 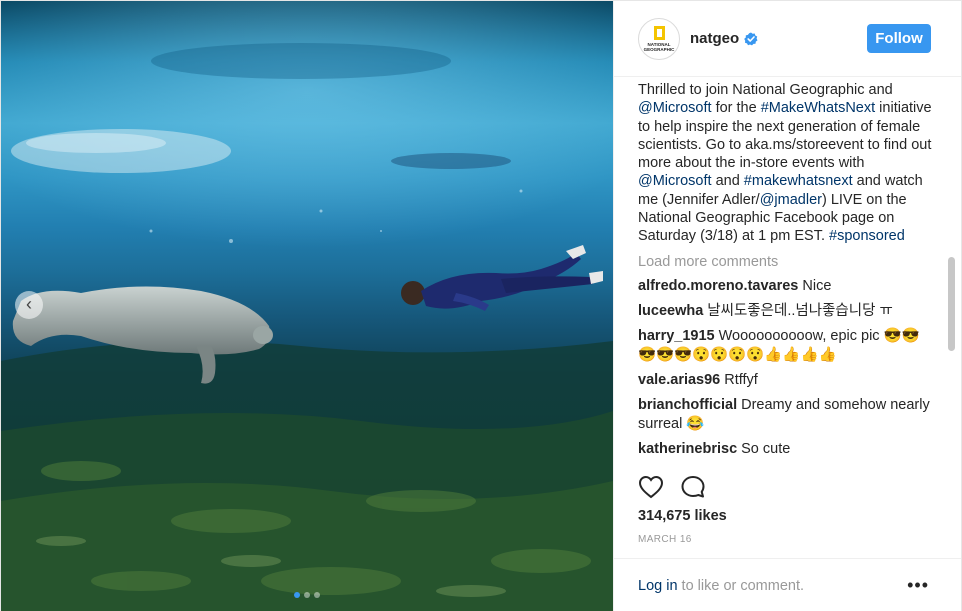 What do you see at coordinates (679, 380) in the screenshot?
I see `comment-username: vale.arias96` at bounding box center [679, 380].